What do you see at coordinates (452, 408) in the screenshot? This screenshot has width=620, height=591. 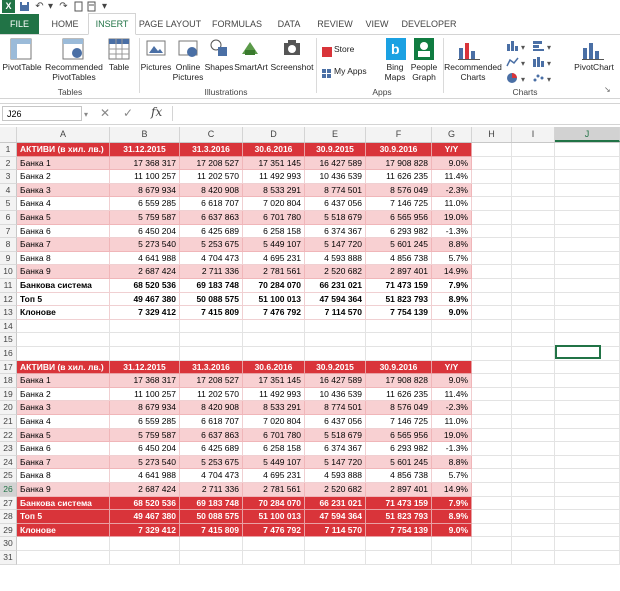 I see `value-cell: -2.3%` at bounding box center [452, 408].